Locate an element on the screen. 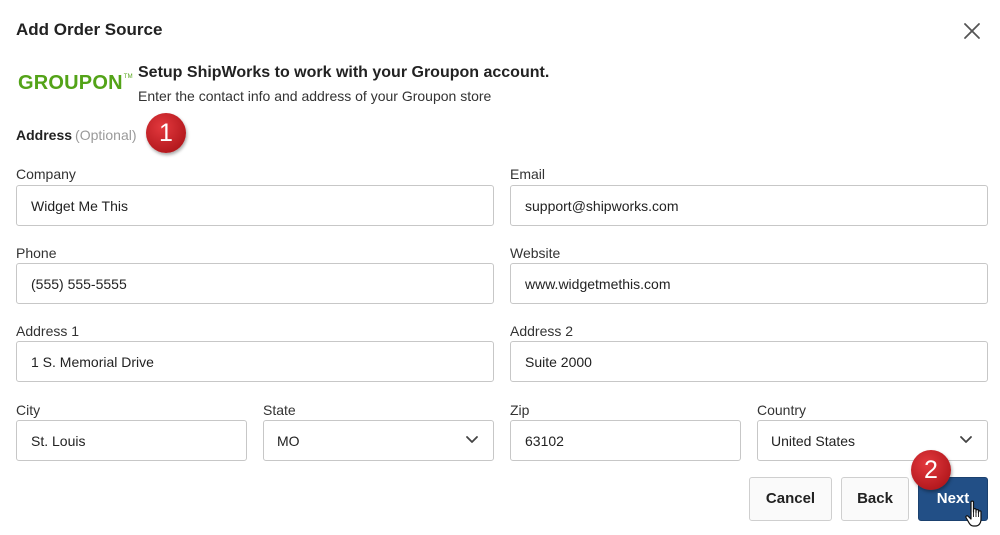 Image resolution: width=1000 pixels, height=535 pixels. country-value: United States is located at coordinates (813, 441).